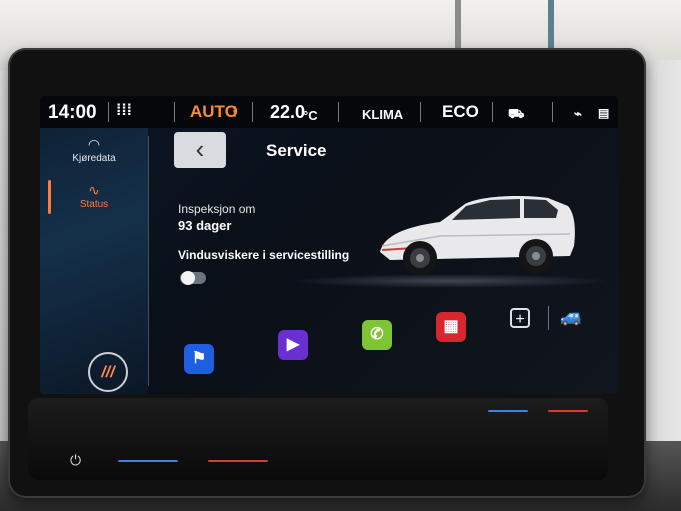  Describe the element at coordinates (548, 318) in the screenshot. I see `appbar-separator` at that location.